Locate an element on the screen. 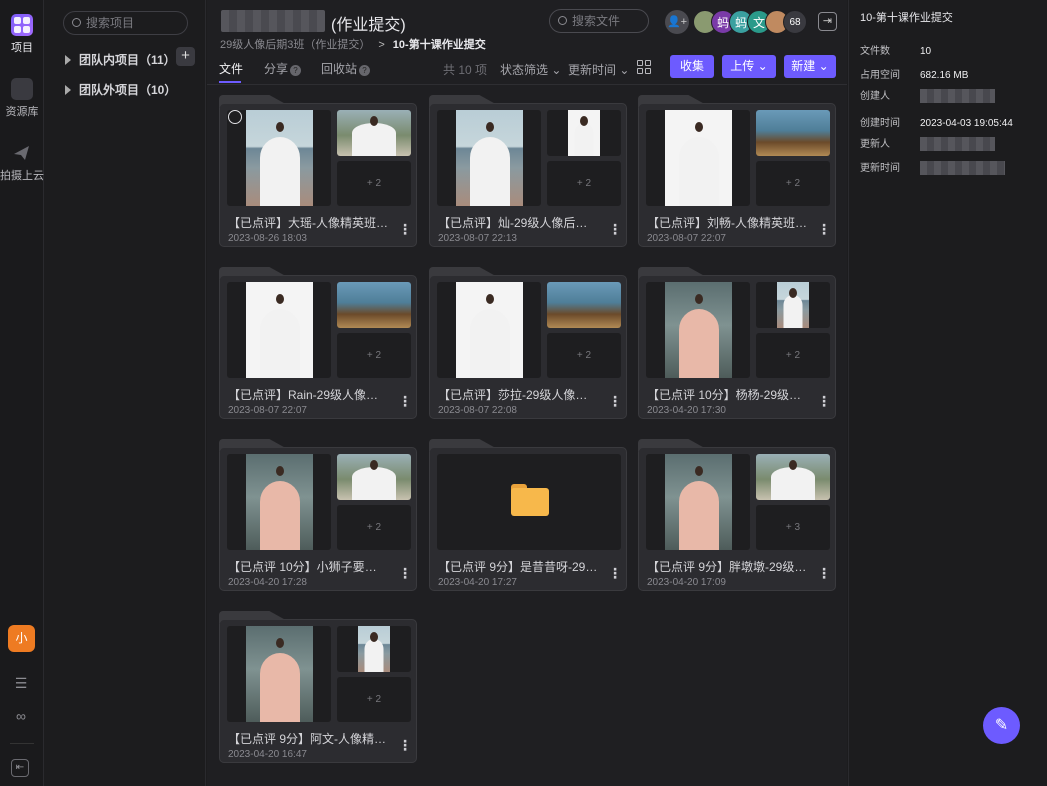 This screenshot has height=786, width=1047. breadcrumb-parent: 29级人像后期3班（作业提交） is located at coordinates (295, 45).